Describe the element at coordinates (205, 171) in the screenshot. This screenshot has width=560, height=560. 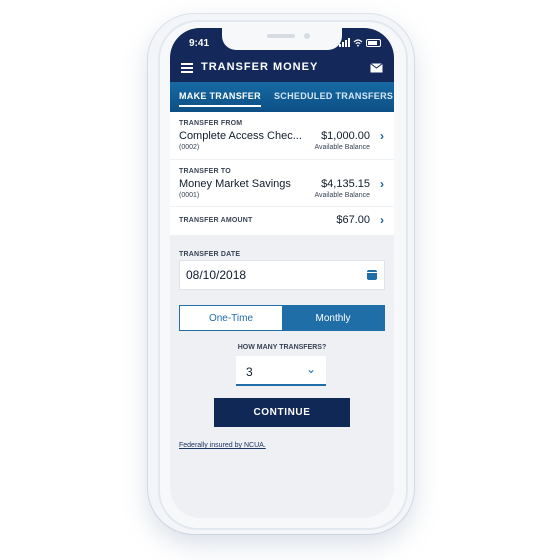
I see `transfer-to-label: TRANSFER TO` at that location.